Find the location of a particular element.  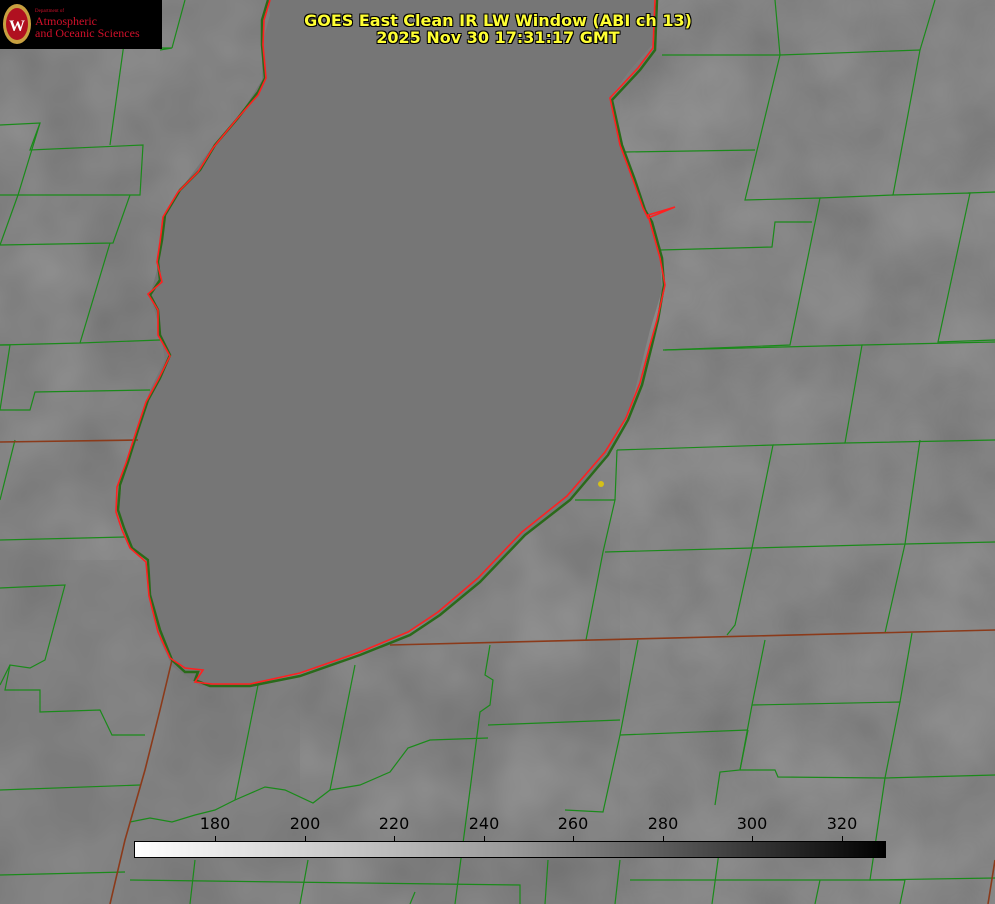

title-product: GOES East Clean IR LW Window (ABI ch 13) is located at coordinates (498, 20).